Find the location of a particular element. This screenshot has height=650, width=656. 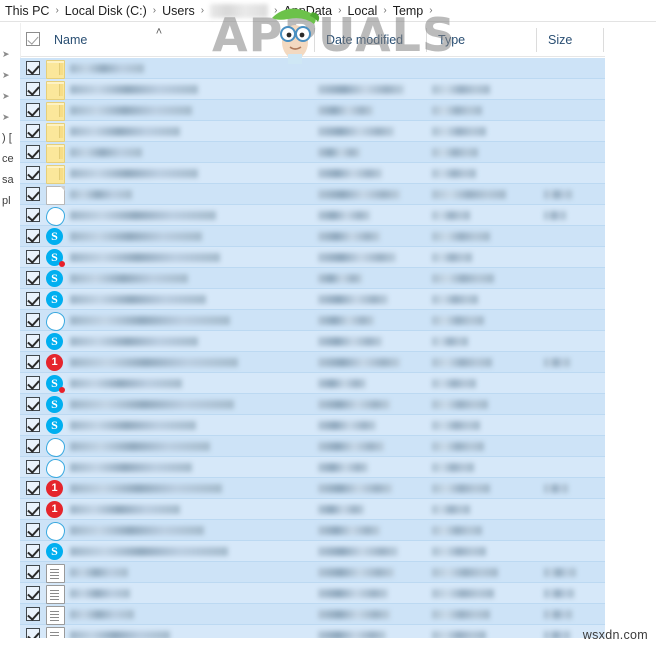

column-header-bar: ˄ Name Date modified Type Size is located at coordinates (312, 40).